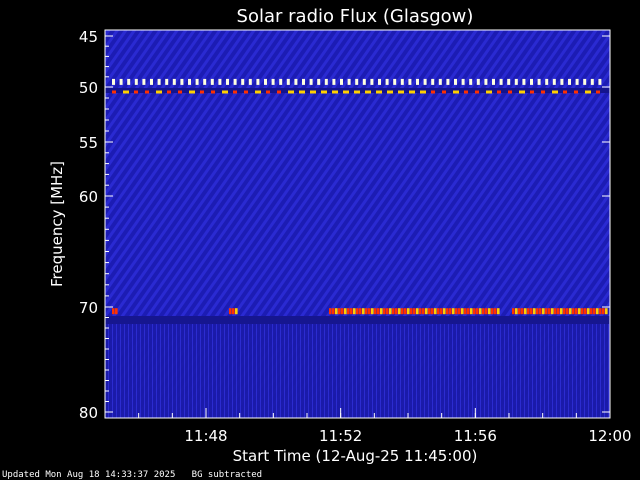 The height and width of the screenshot is (480, 640). What do you see at coordinates (88, 143) in the screenshot?
I see `y-tick-label: 55` at bounding box center [88, 143].